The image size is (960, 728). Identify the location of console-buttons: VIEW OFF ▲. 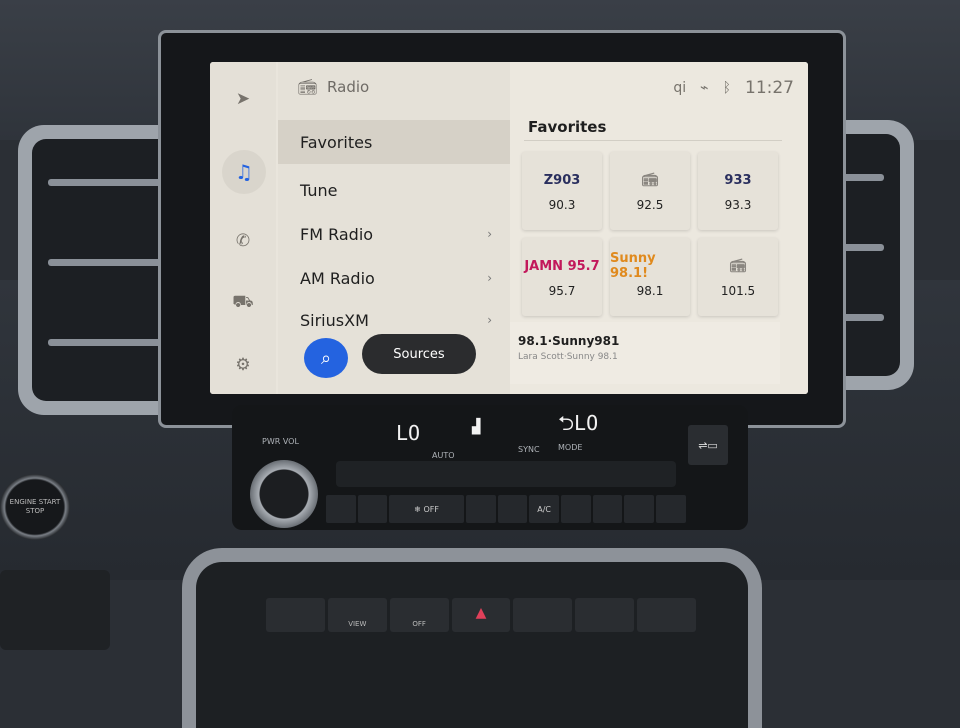
(481, 615).